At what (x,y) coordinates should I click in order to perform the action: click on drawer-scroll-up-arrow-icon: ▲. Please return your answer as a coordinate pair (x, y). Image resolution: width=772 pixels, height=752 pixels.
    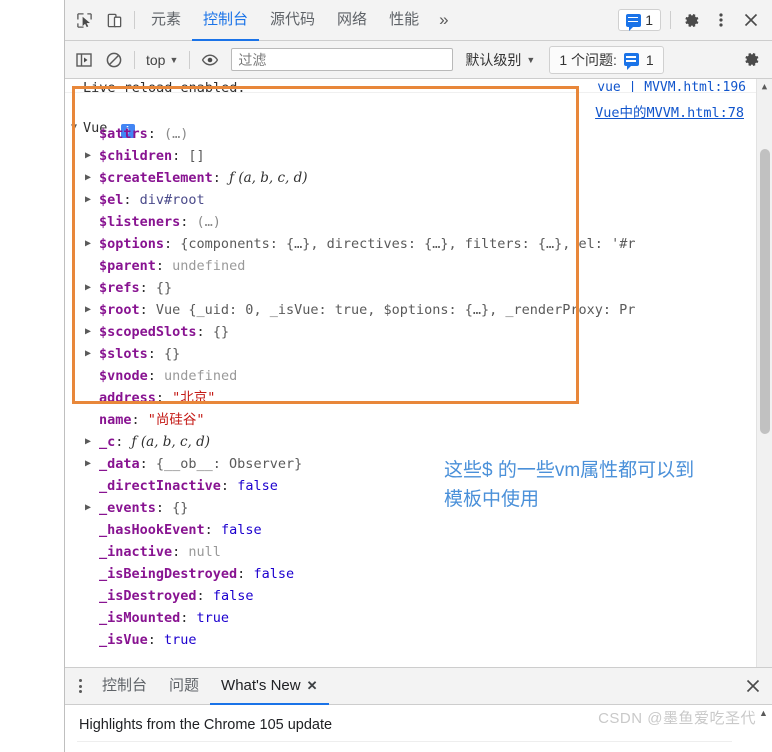
    Looking at the image, I should click on (763, 713).